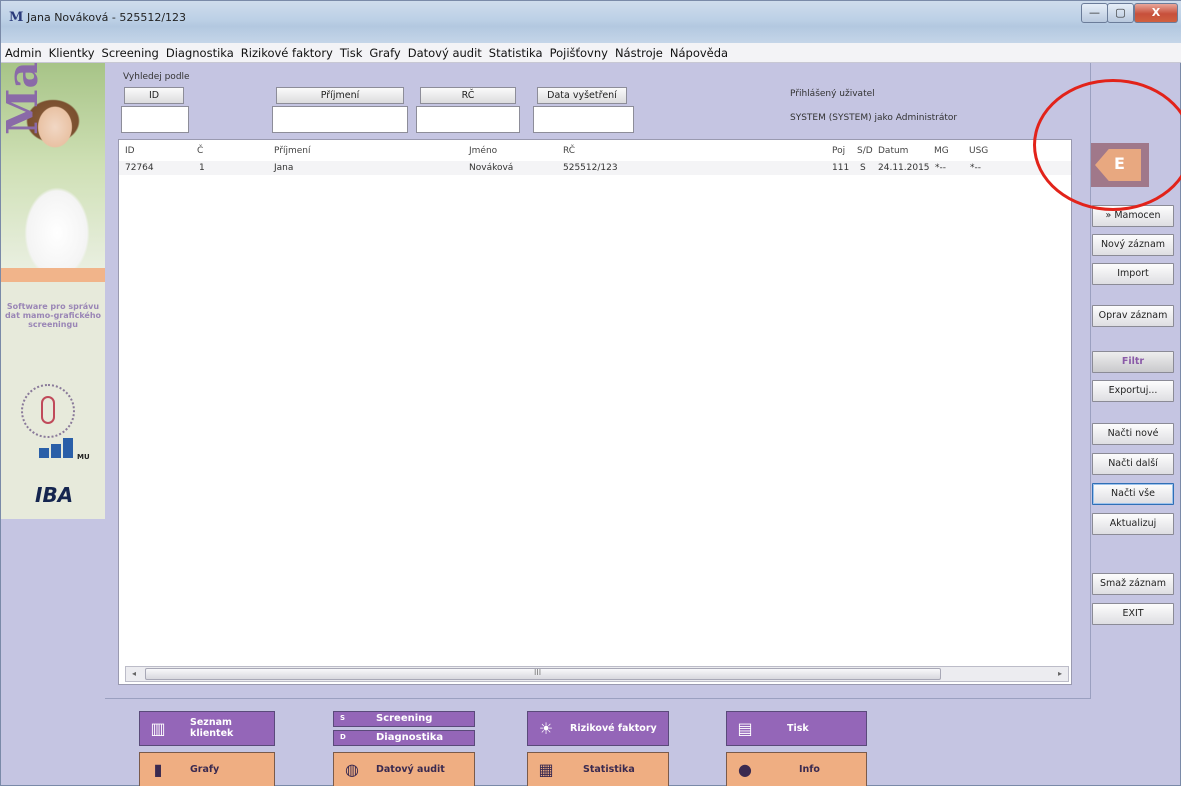 Image resolution: width=1181 pixels, height=786 pixels. What do you see at coordinates (1133, 584) in the screenshot?
I see `delete-record-button: Smaž záznam` at bounding box center [1133, 584].